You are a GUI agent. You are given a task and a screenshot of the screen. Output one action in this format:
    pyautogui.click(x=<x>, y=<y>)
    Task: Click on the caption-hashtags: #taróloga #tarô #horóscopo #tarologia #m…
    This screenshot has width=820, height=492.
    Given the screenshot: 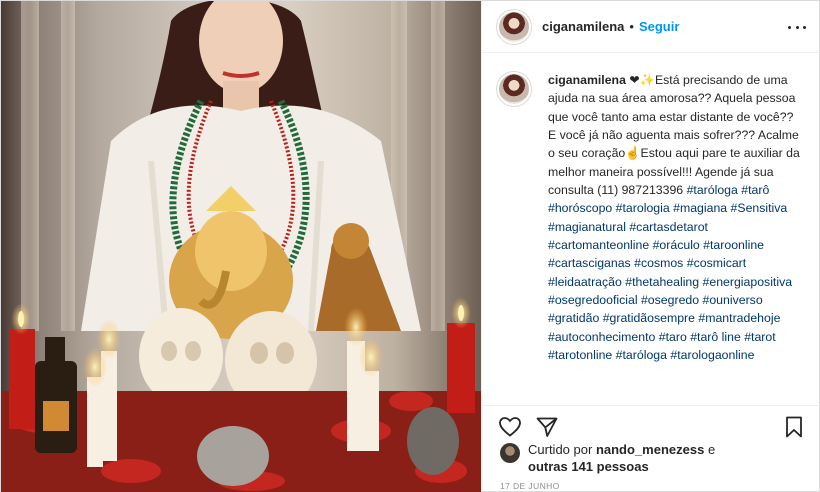 What is the action you would take?
    pyautogui.click(x=670, y=272)
    